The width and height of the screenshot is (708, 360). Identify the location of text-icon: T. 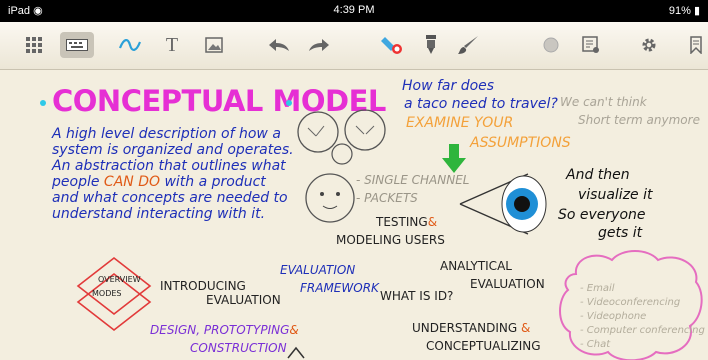
(172, 45).